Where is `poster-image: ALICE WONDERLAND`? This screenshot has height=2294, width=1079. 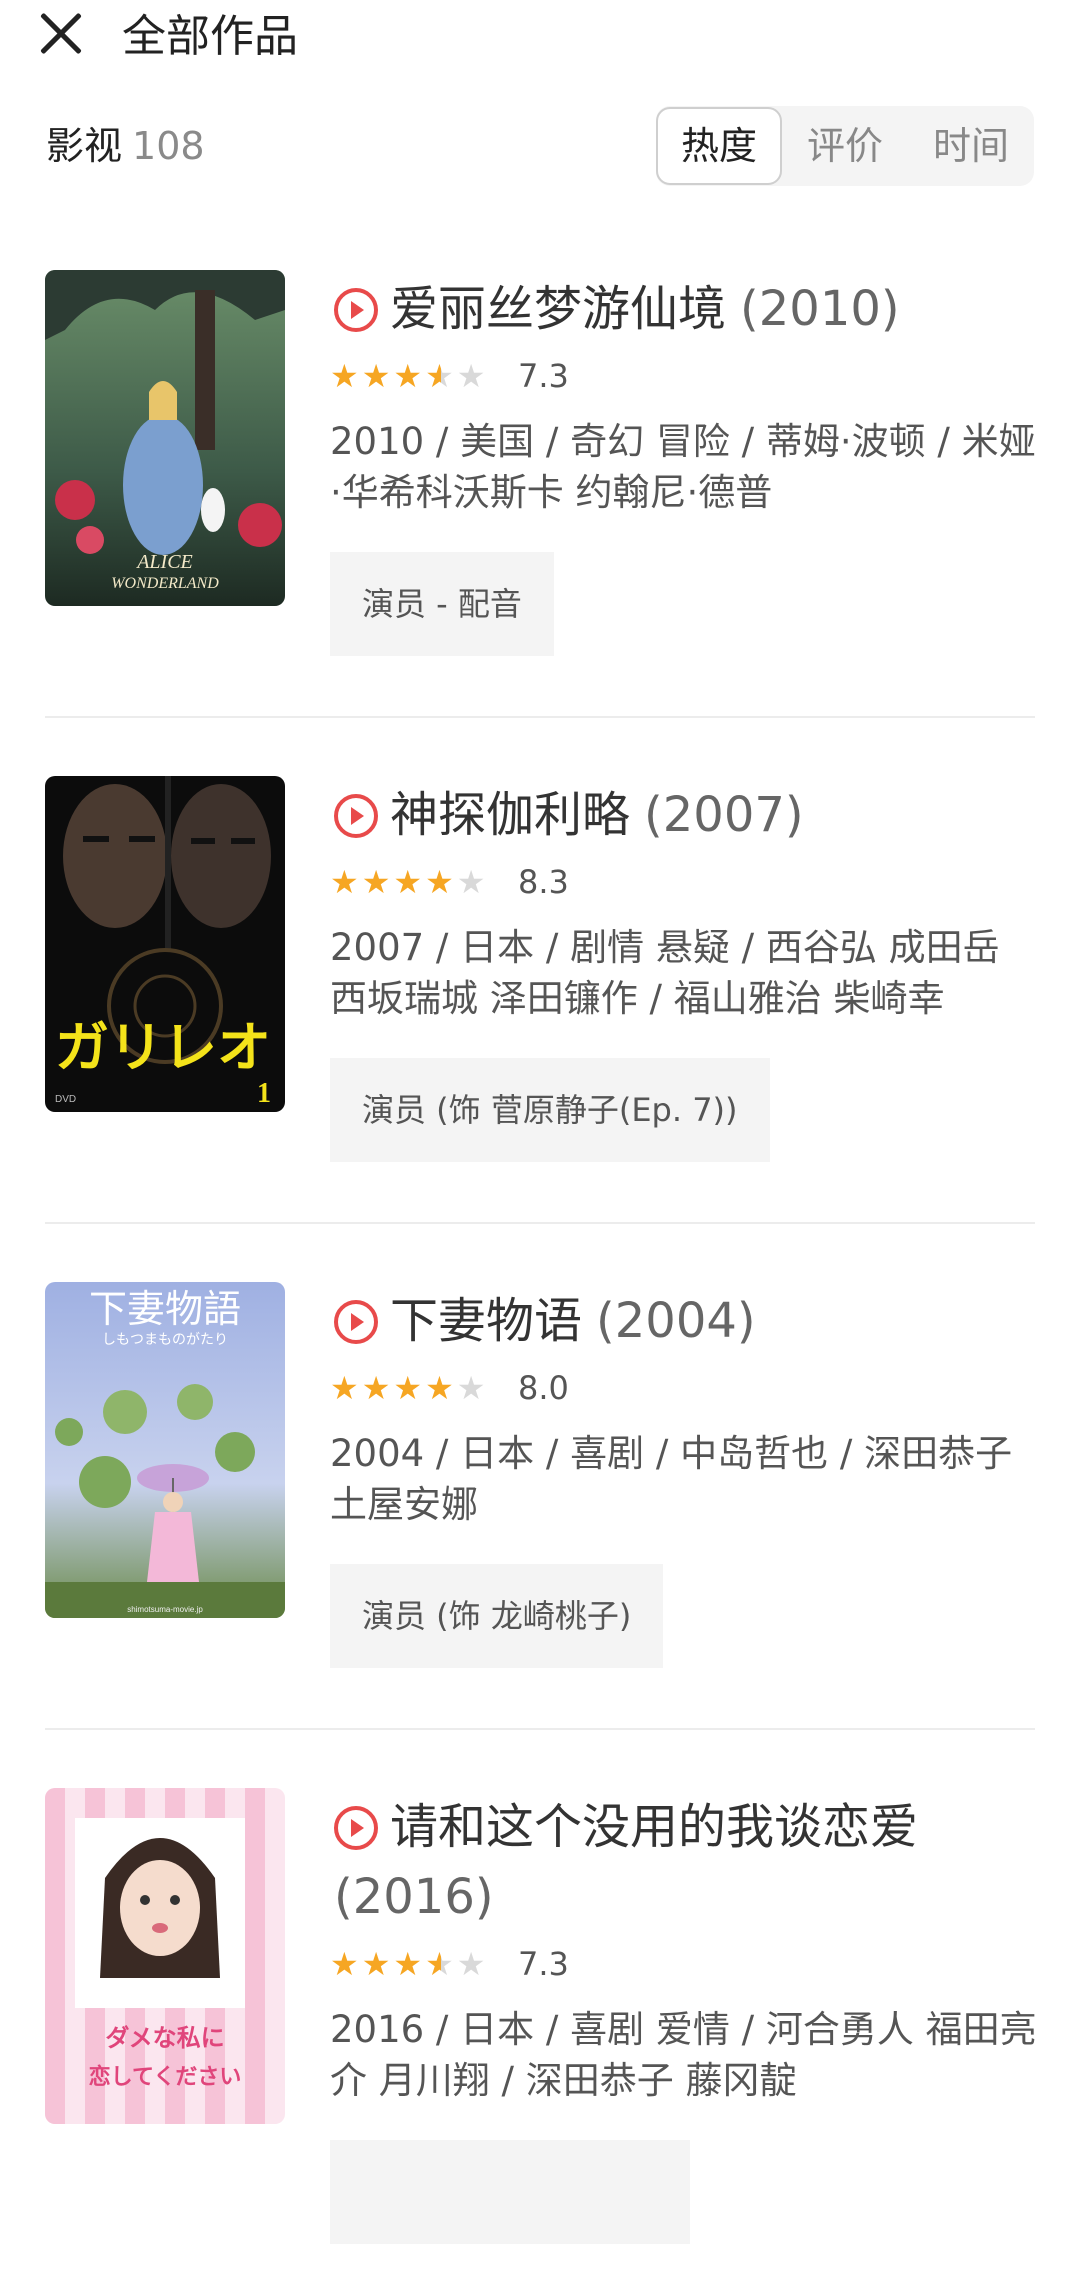 poster-image: ALICE WONDERLAND is located at coordinates (165, 438).